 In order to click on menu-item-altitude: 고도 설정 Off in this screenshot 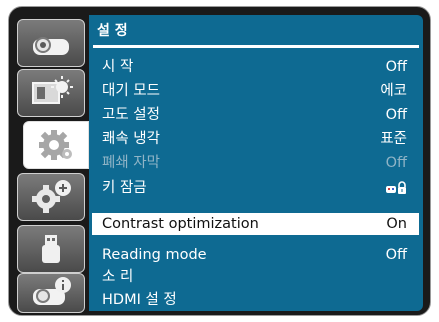, I will do `click(255, 115)`.